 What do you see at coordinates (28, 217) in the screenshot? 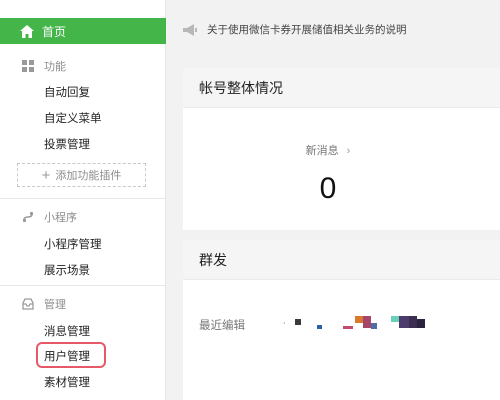
I see `miniprogram-icon` at bounding box center [28, 217].